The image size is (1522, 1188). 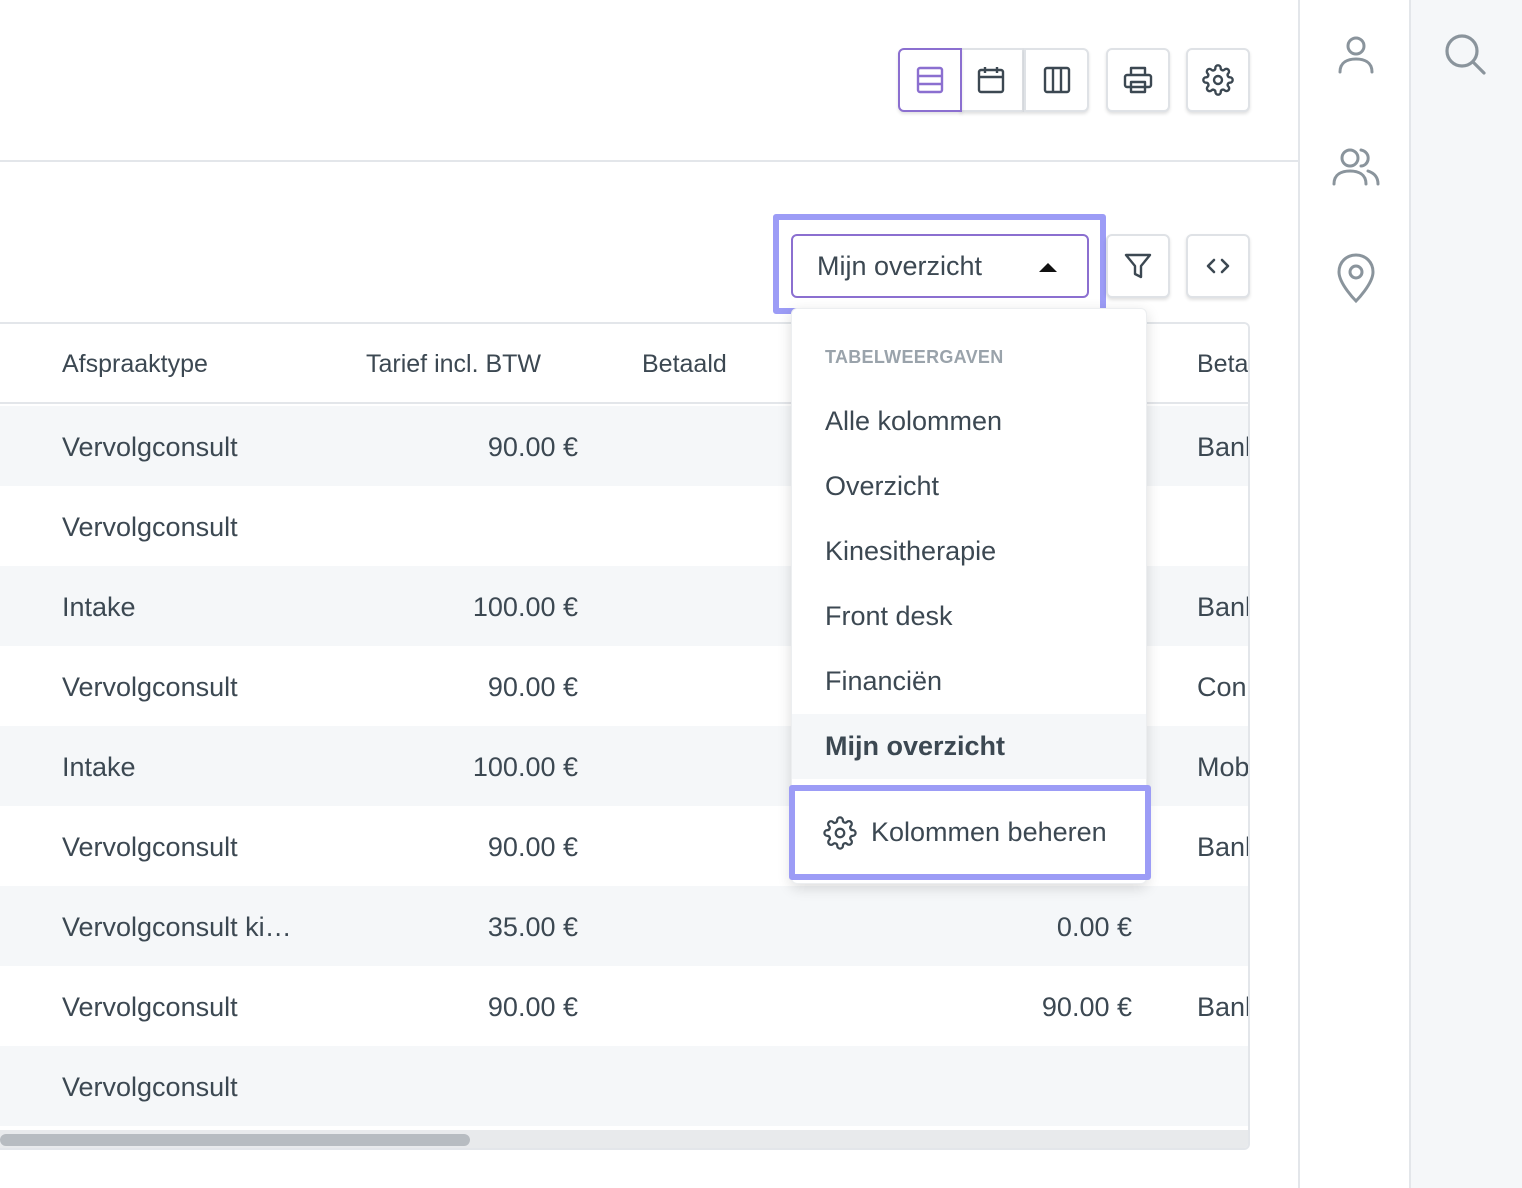 What do you see at coordinates (1222, 687) in the screenshot?
I see `cell-payment-method: Con` at bounding box center [1222, 687].